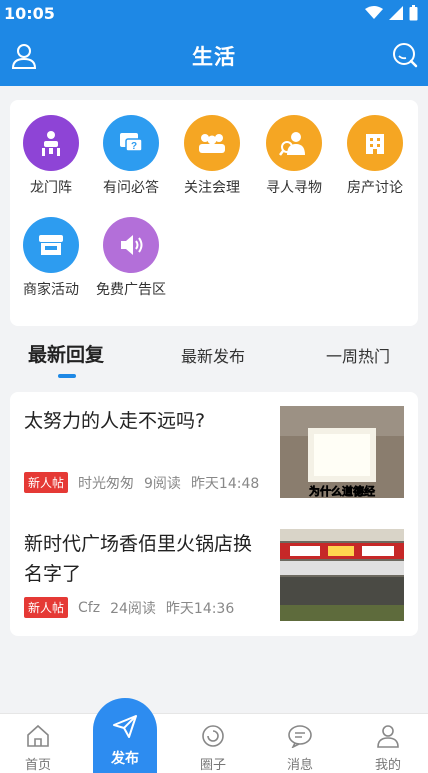 The image size is (428, 773). What do you see at coordinates (342, 452) in the screenshot?
I see `post-thumbnail: 为什么道德经` at bounding box center [342, 452].